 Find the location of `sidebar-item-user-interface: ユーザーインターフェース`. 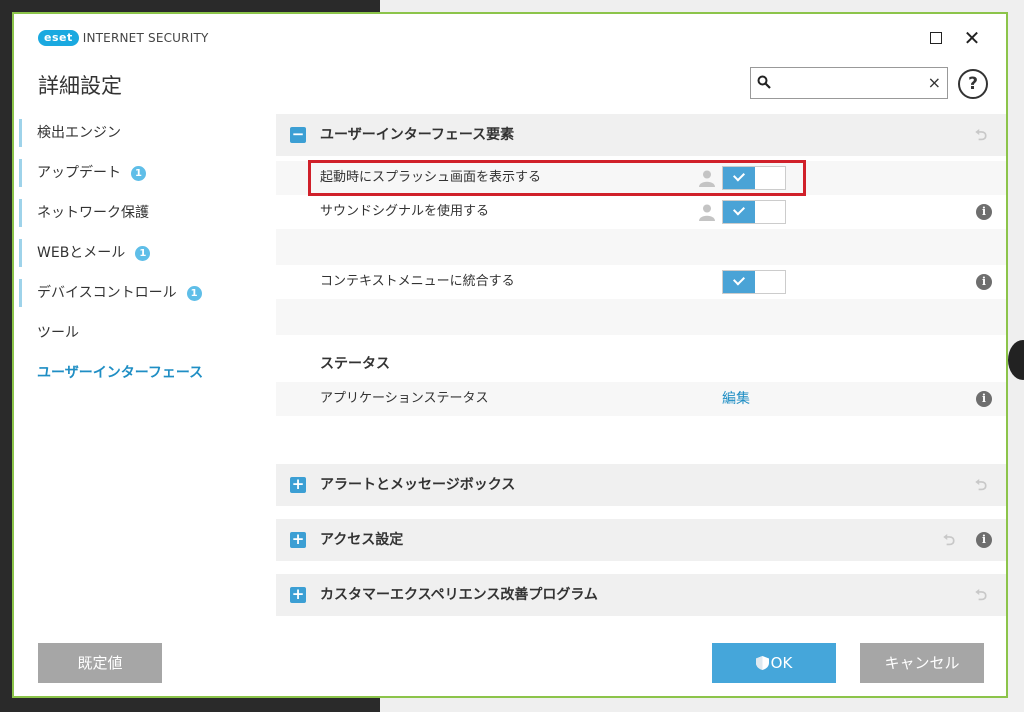

sidebar-item-user-interface: ユーザーインターフェース is located at coordinates (139, 374).